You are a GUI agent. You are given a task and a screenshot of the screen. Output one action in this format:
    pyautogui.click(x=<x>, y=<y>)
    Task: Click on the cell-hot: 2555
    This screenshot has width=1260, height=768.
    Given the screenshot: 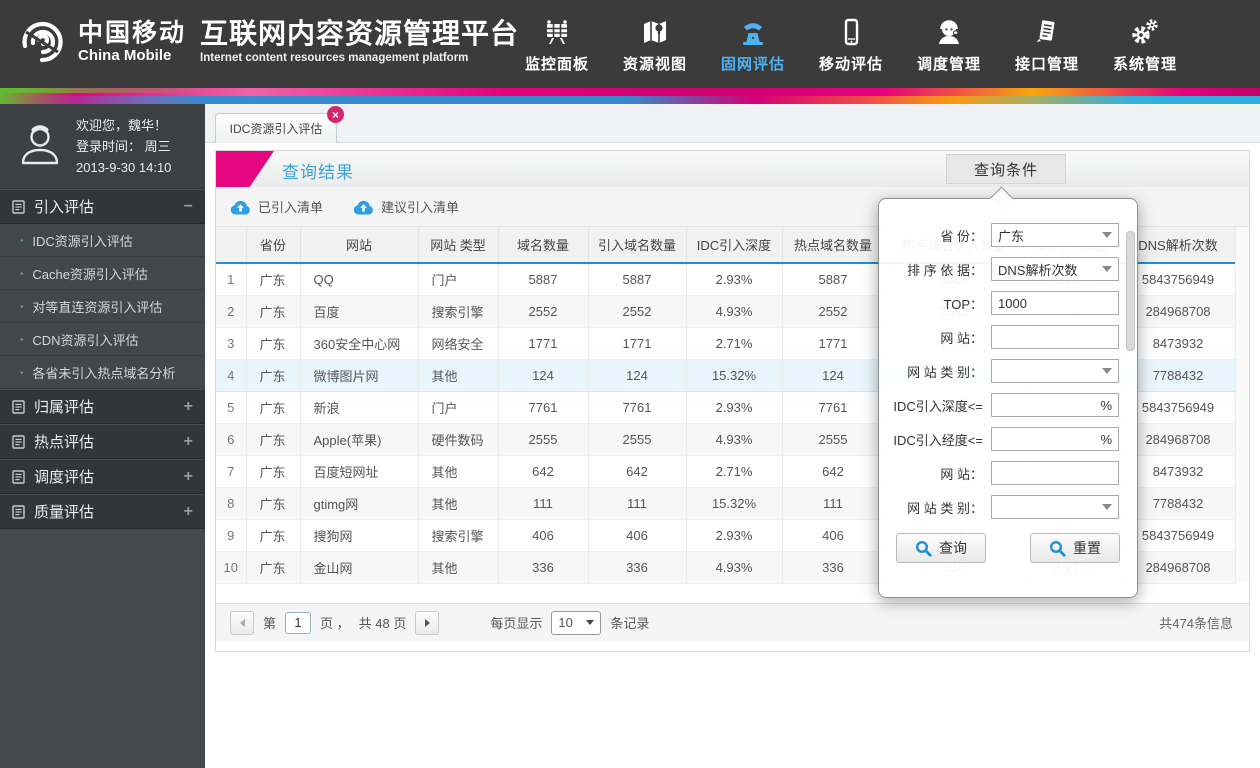 What is the action you would take?
    pyautogui.click(x=833, y=439)
    